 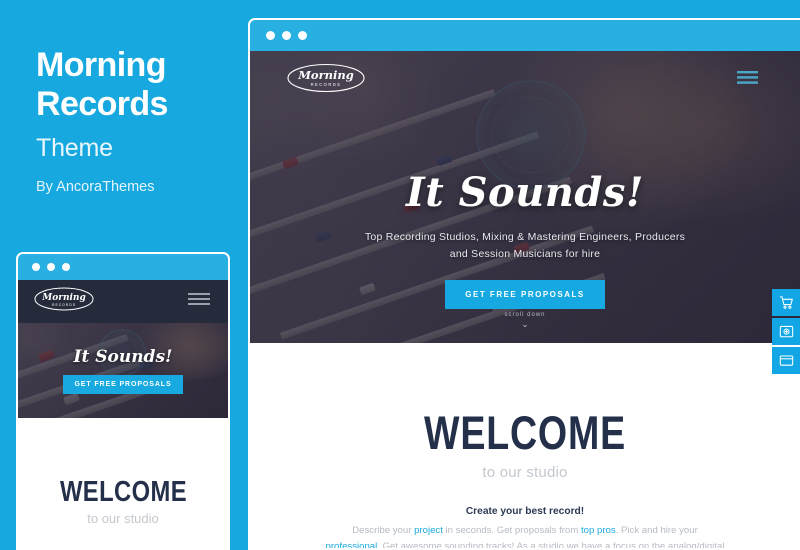 What do you see at coordinates (525, 35) in the screenshot?
I see `desktop-browser-chrome` at bounding box center [525, 35].